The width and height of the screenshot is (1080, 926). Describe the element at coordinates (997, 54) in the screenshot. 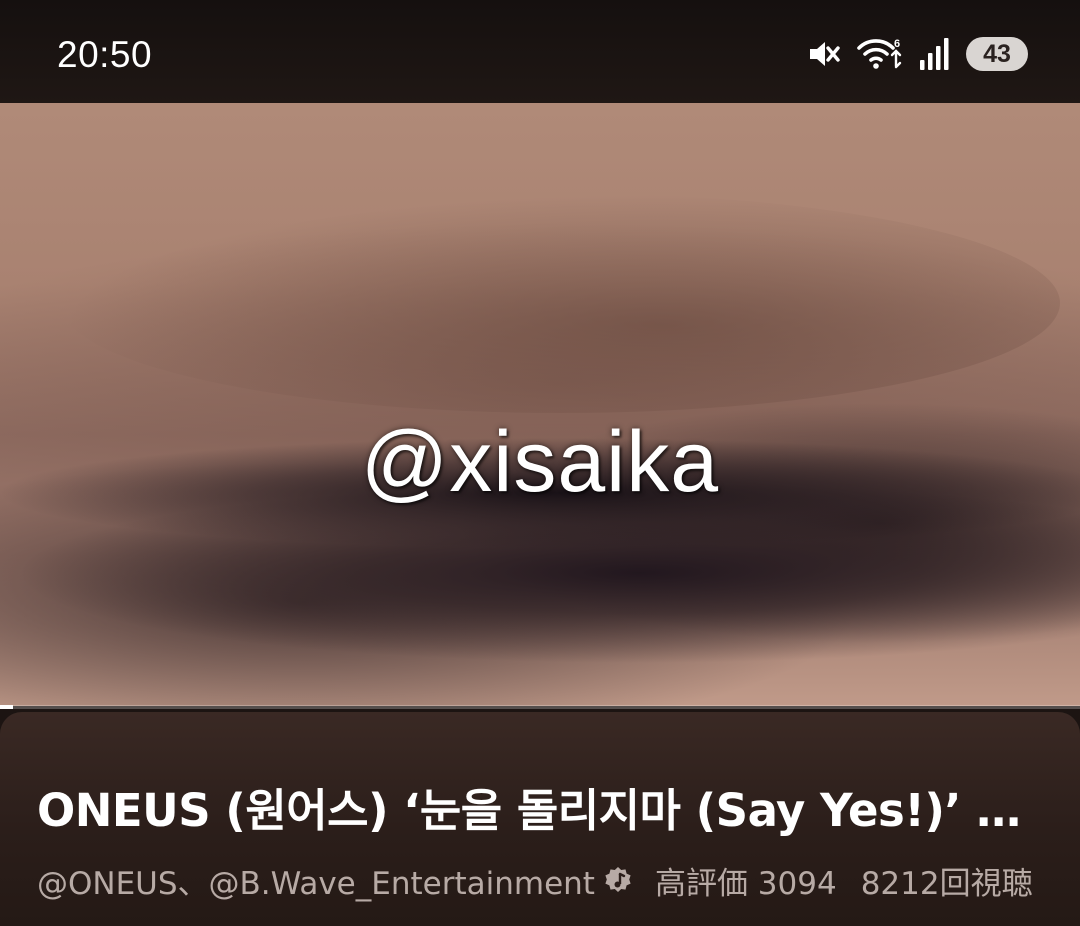

I see `battery-icon: 43` at that location.